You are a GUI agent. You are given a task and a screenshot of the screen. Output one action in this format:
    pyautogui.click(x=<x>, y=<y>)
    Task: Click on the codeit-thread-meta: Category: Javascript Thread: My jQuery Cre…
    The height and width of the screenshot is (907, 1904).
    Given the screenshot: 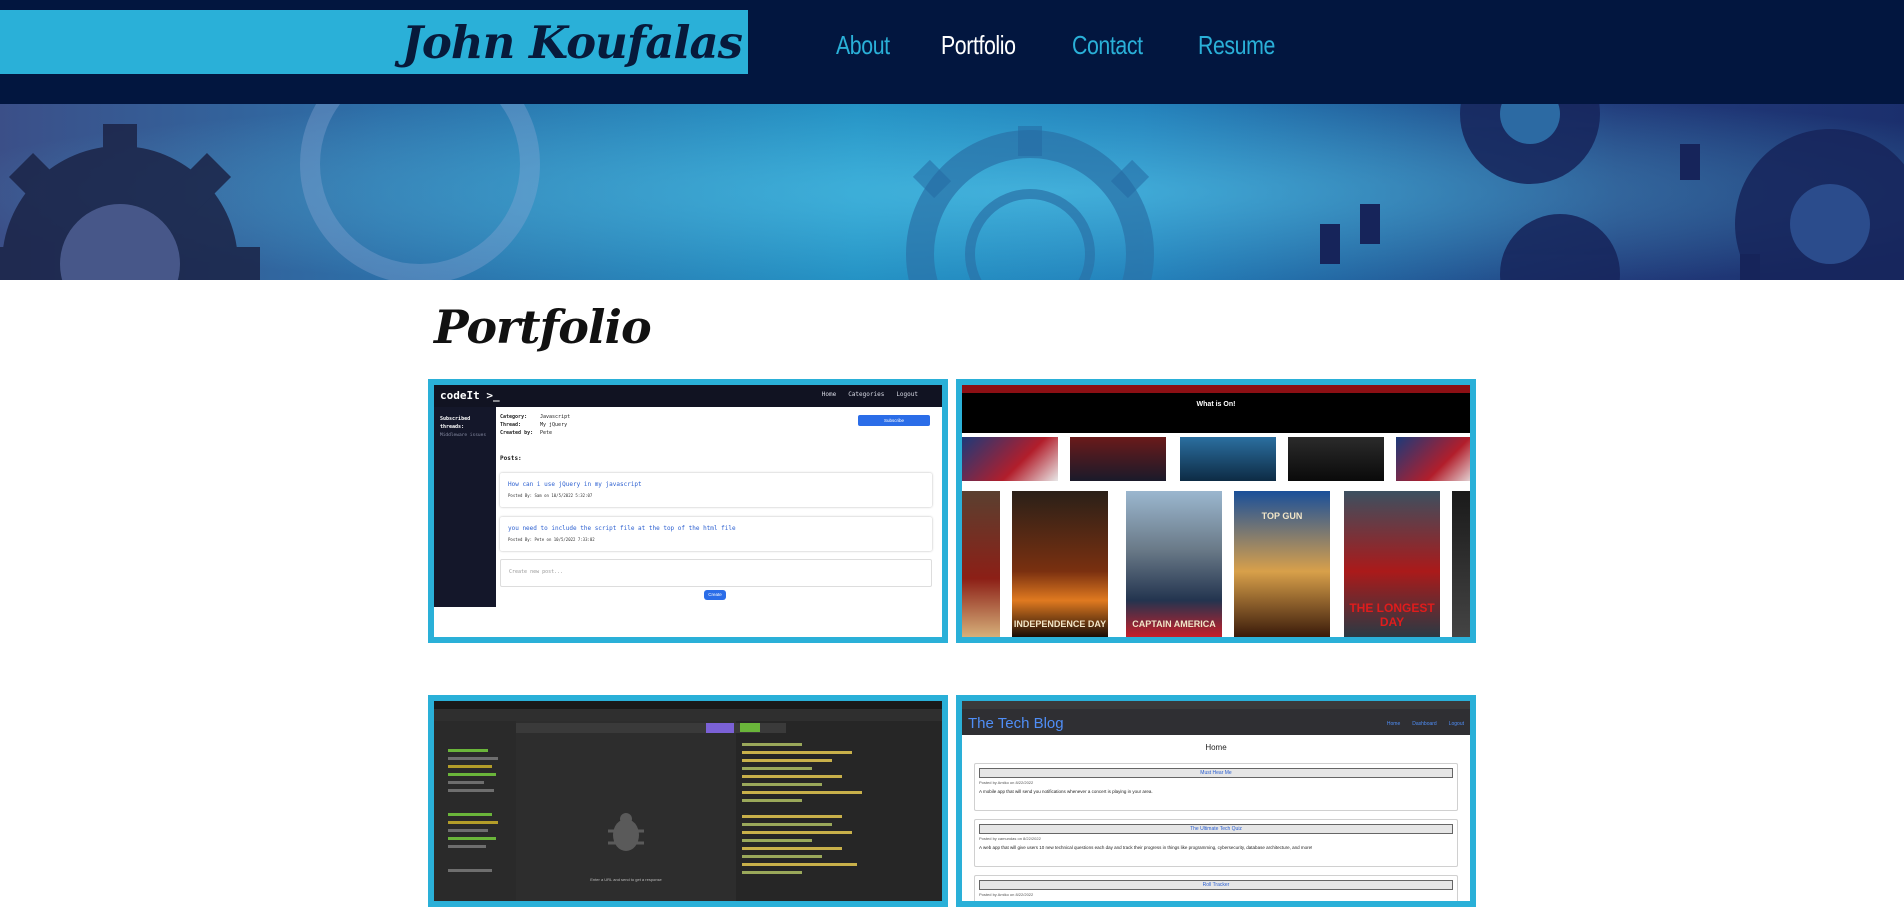 What is the action you would take?
    pyautogui.click(x=535, y=425)
    